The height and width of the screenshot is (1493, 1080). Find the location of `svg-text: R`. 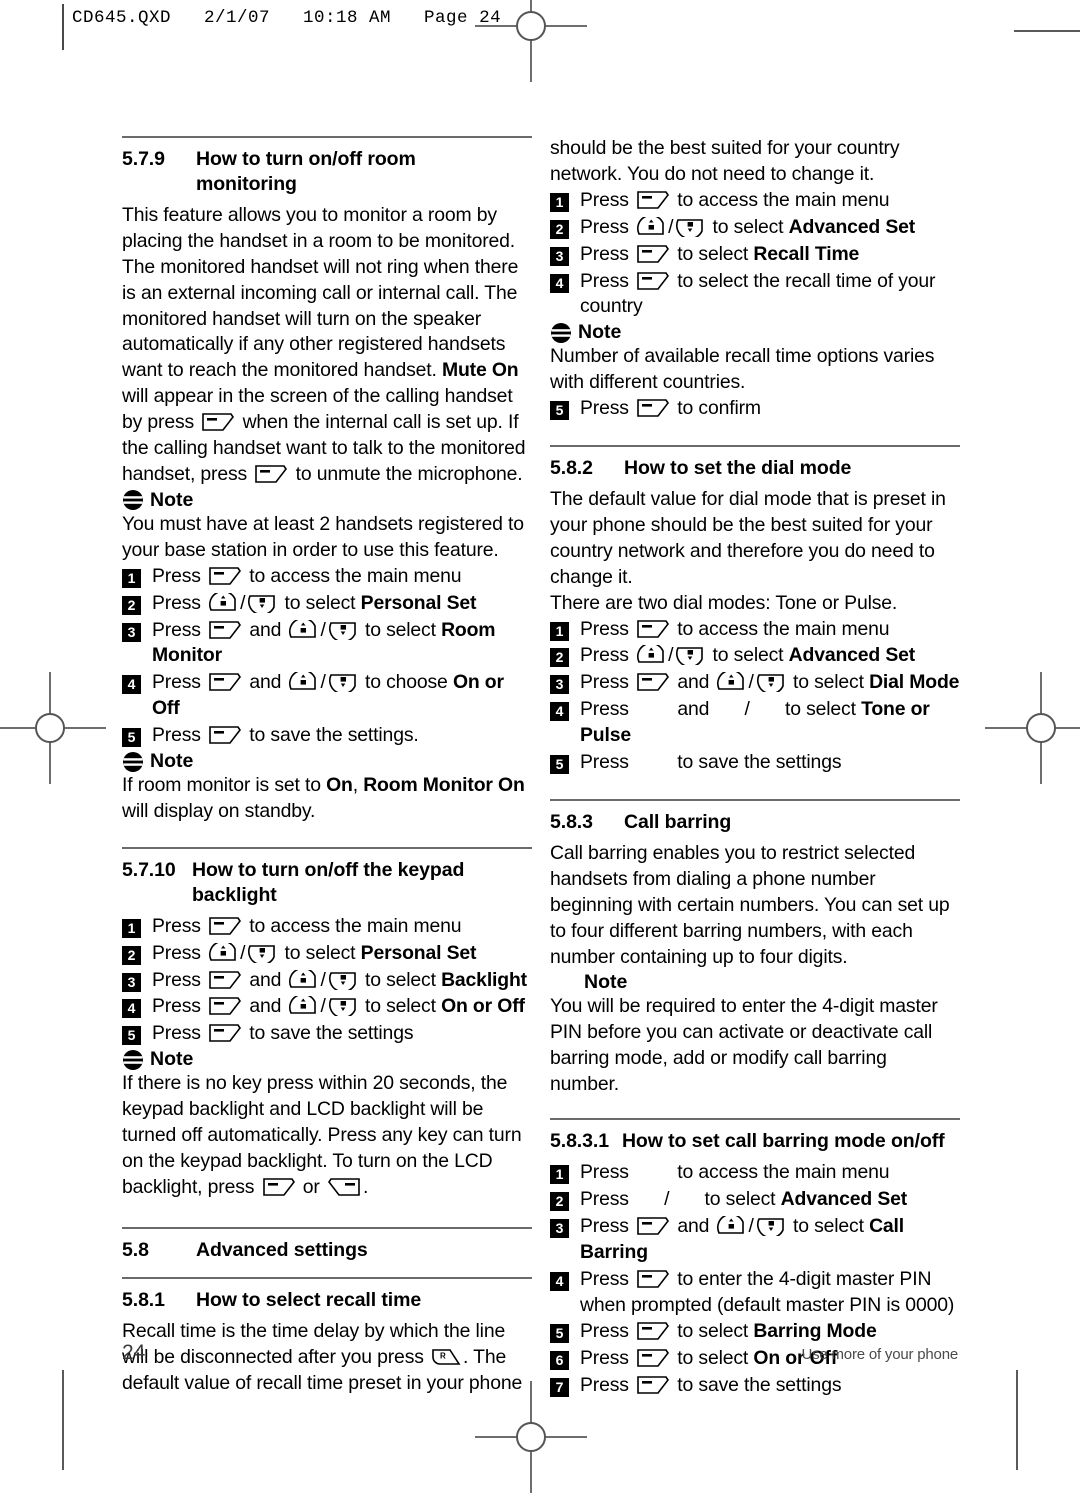

svg-text: R is located at coordinates (443, 1355).